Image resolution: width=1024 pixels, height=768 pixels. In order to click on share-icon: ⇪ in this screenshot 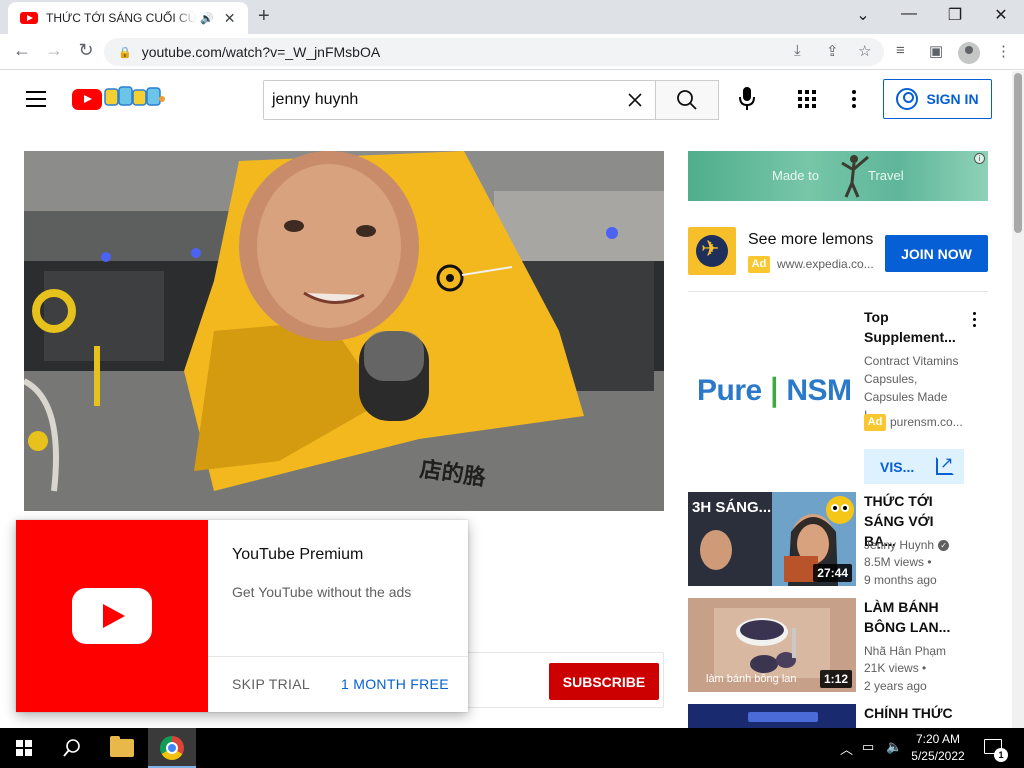, I will do `click(832, 51)`.